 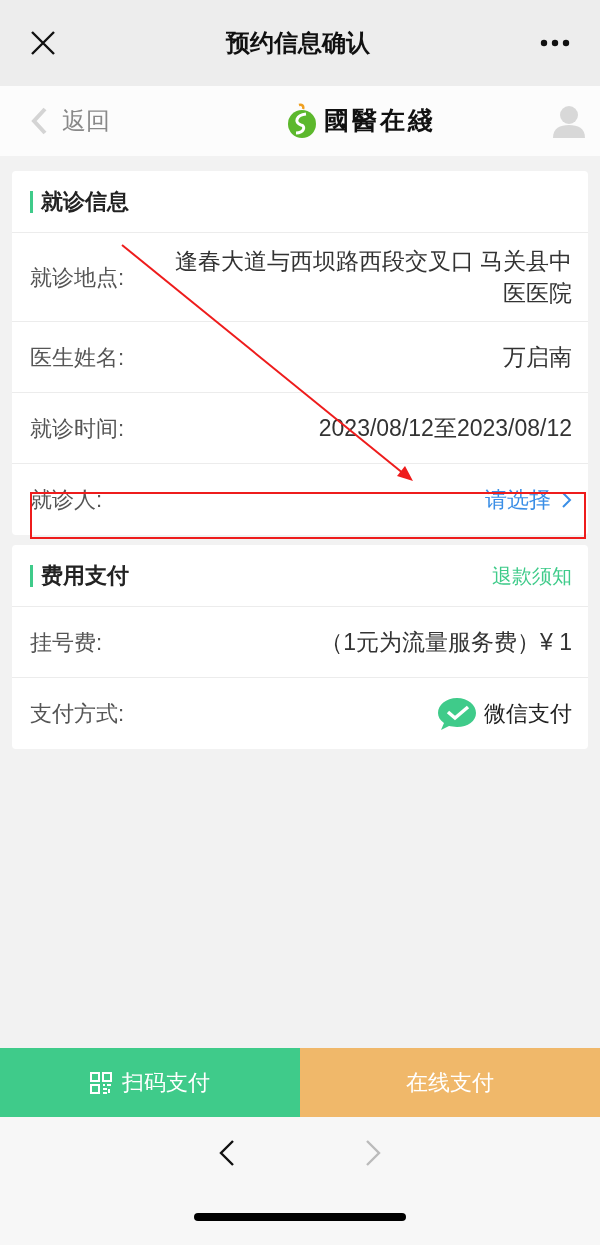 I want to click on qr-code-icon, so click(x=101, y=1082).